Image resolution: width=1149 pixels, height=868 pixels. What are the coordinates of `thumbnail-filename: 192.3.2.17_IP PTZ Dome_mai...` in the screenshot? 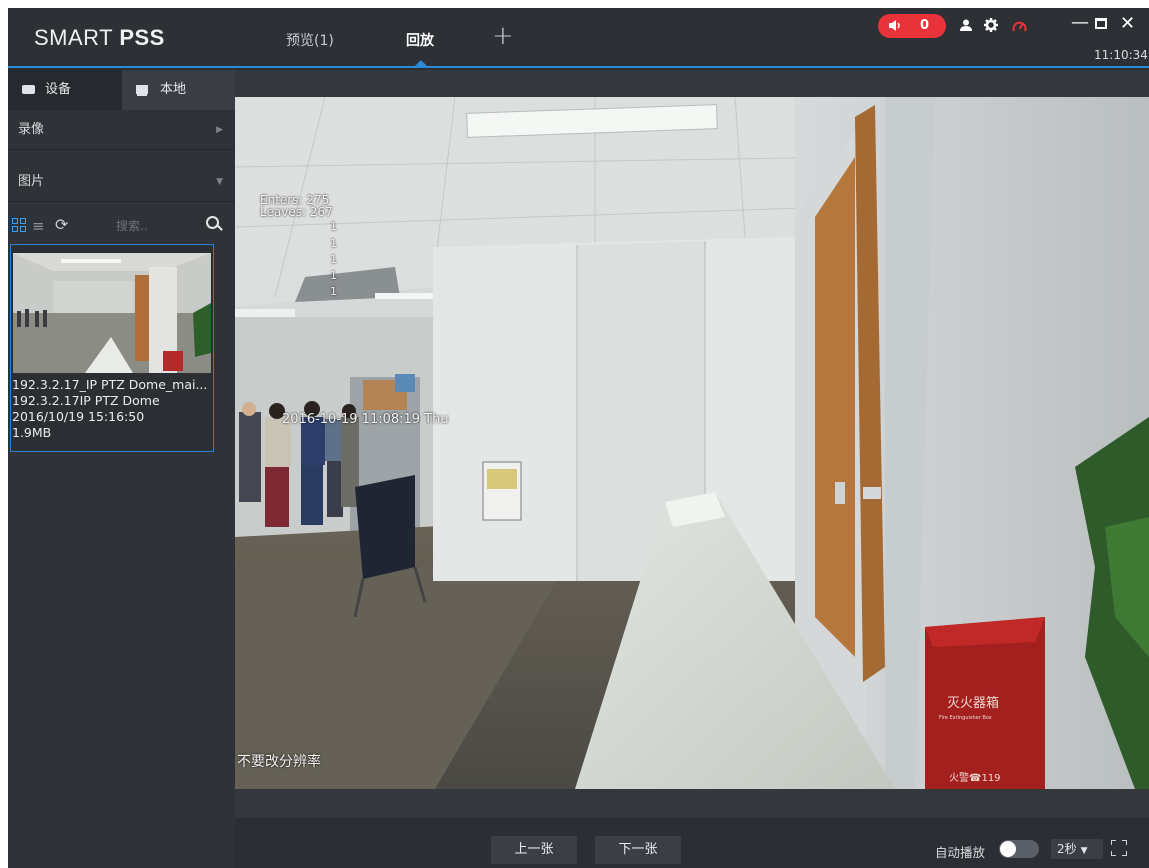 It's located at (110, 384).